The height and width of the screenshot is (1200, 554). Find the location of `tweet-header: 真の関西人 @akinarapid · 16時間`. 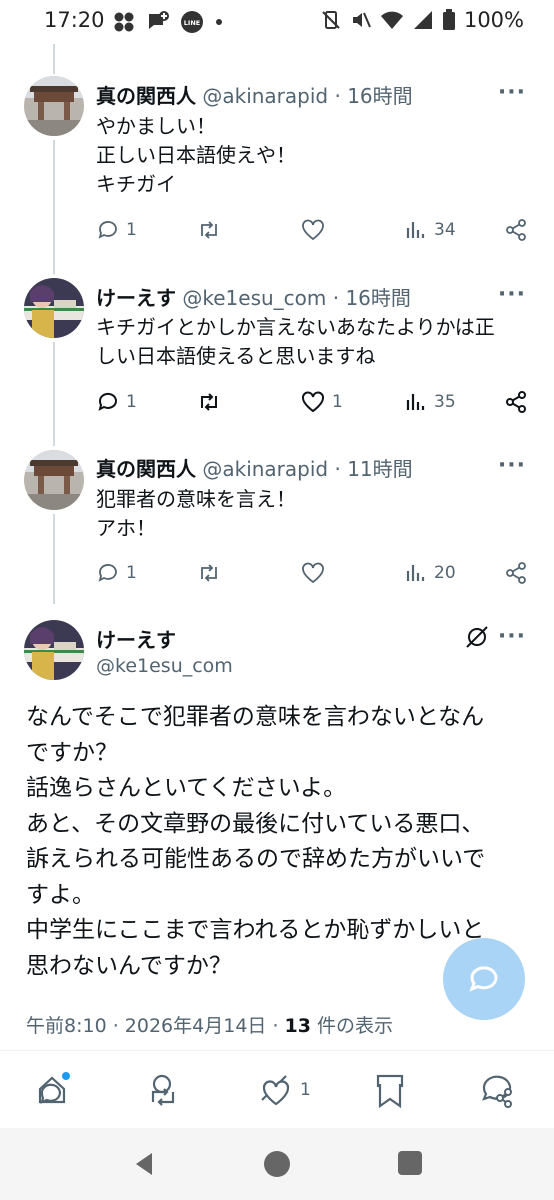

tweet-header: 真の関西人 @akinarapid · 16時間 is located at coordinates (254, 94).